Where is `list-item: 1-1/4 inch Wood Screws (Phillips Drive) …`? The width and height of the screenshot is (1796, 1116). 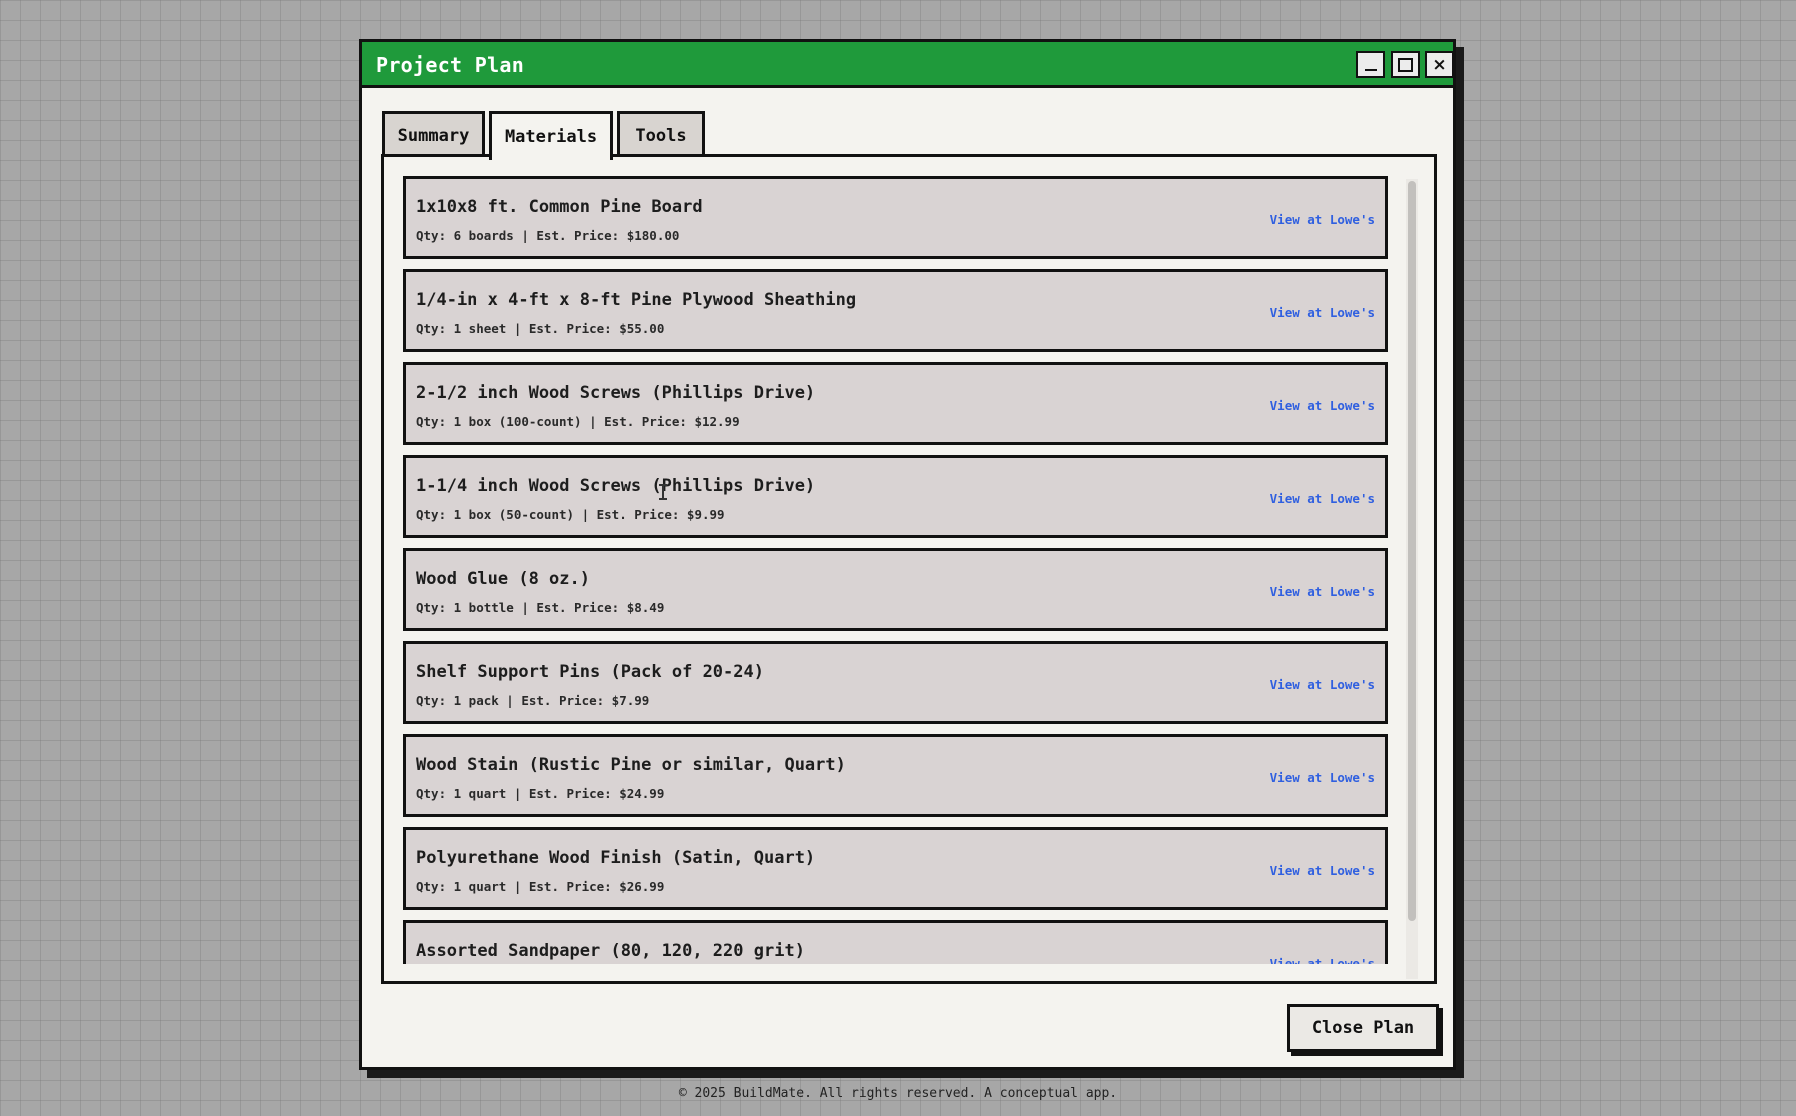 list-item: 1-1/4 inch Wood Screws (Phillips Drive) … is located at coordinates (895, 496).